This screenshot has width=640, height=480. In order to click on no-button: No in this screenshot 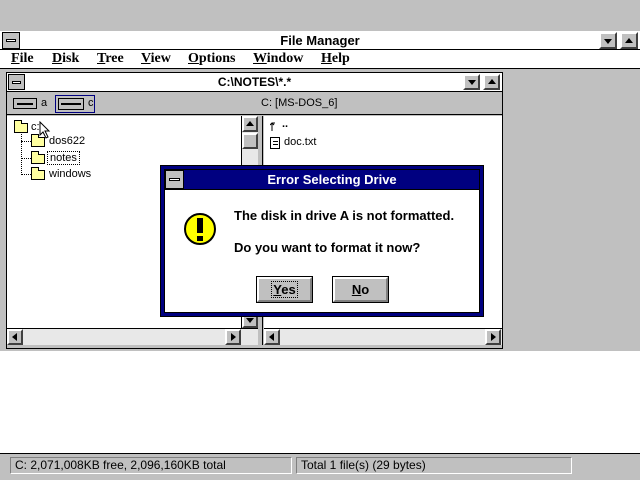, I will do `click(360, 289)`.